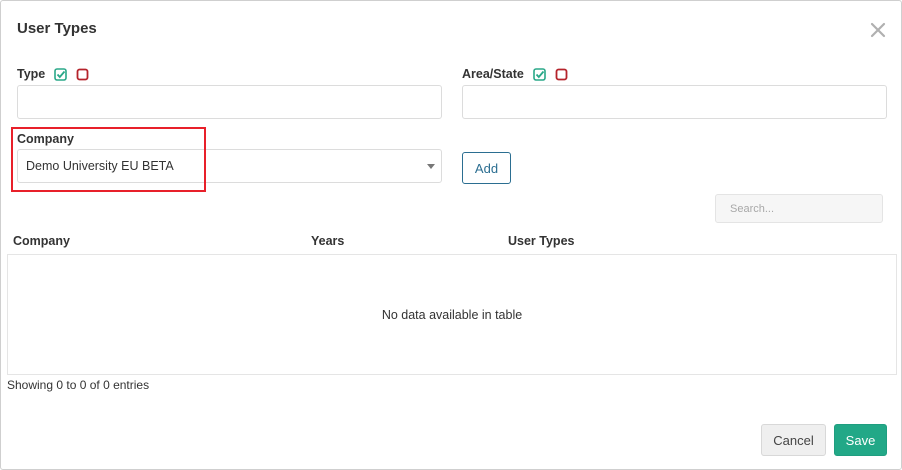  I want to click on table-info: Showing 0 to 0 of 0 entries, so click(78, 385).